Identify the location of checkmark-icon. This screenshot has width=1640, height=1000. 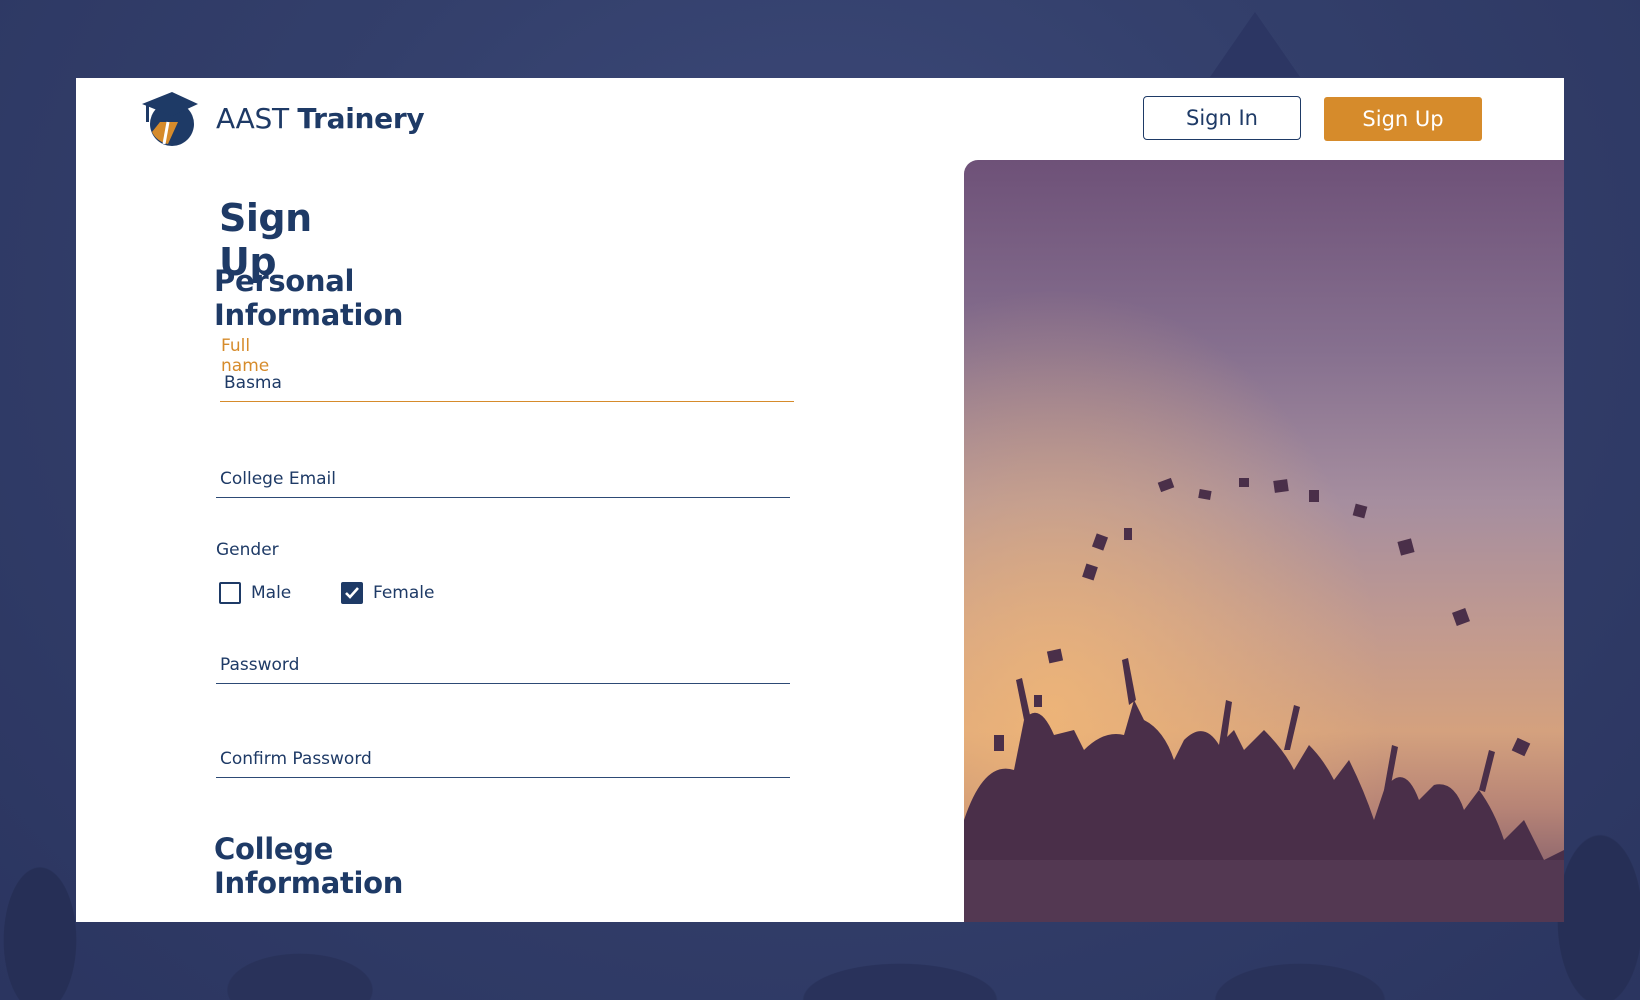
(352, 593).